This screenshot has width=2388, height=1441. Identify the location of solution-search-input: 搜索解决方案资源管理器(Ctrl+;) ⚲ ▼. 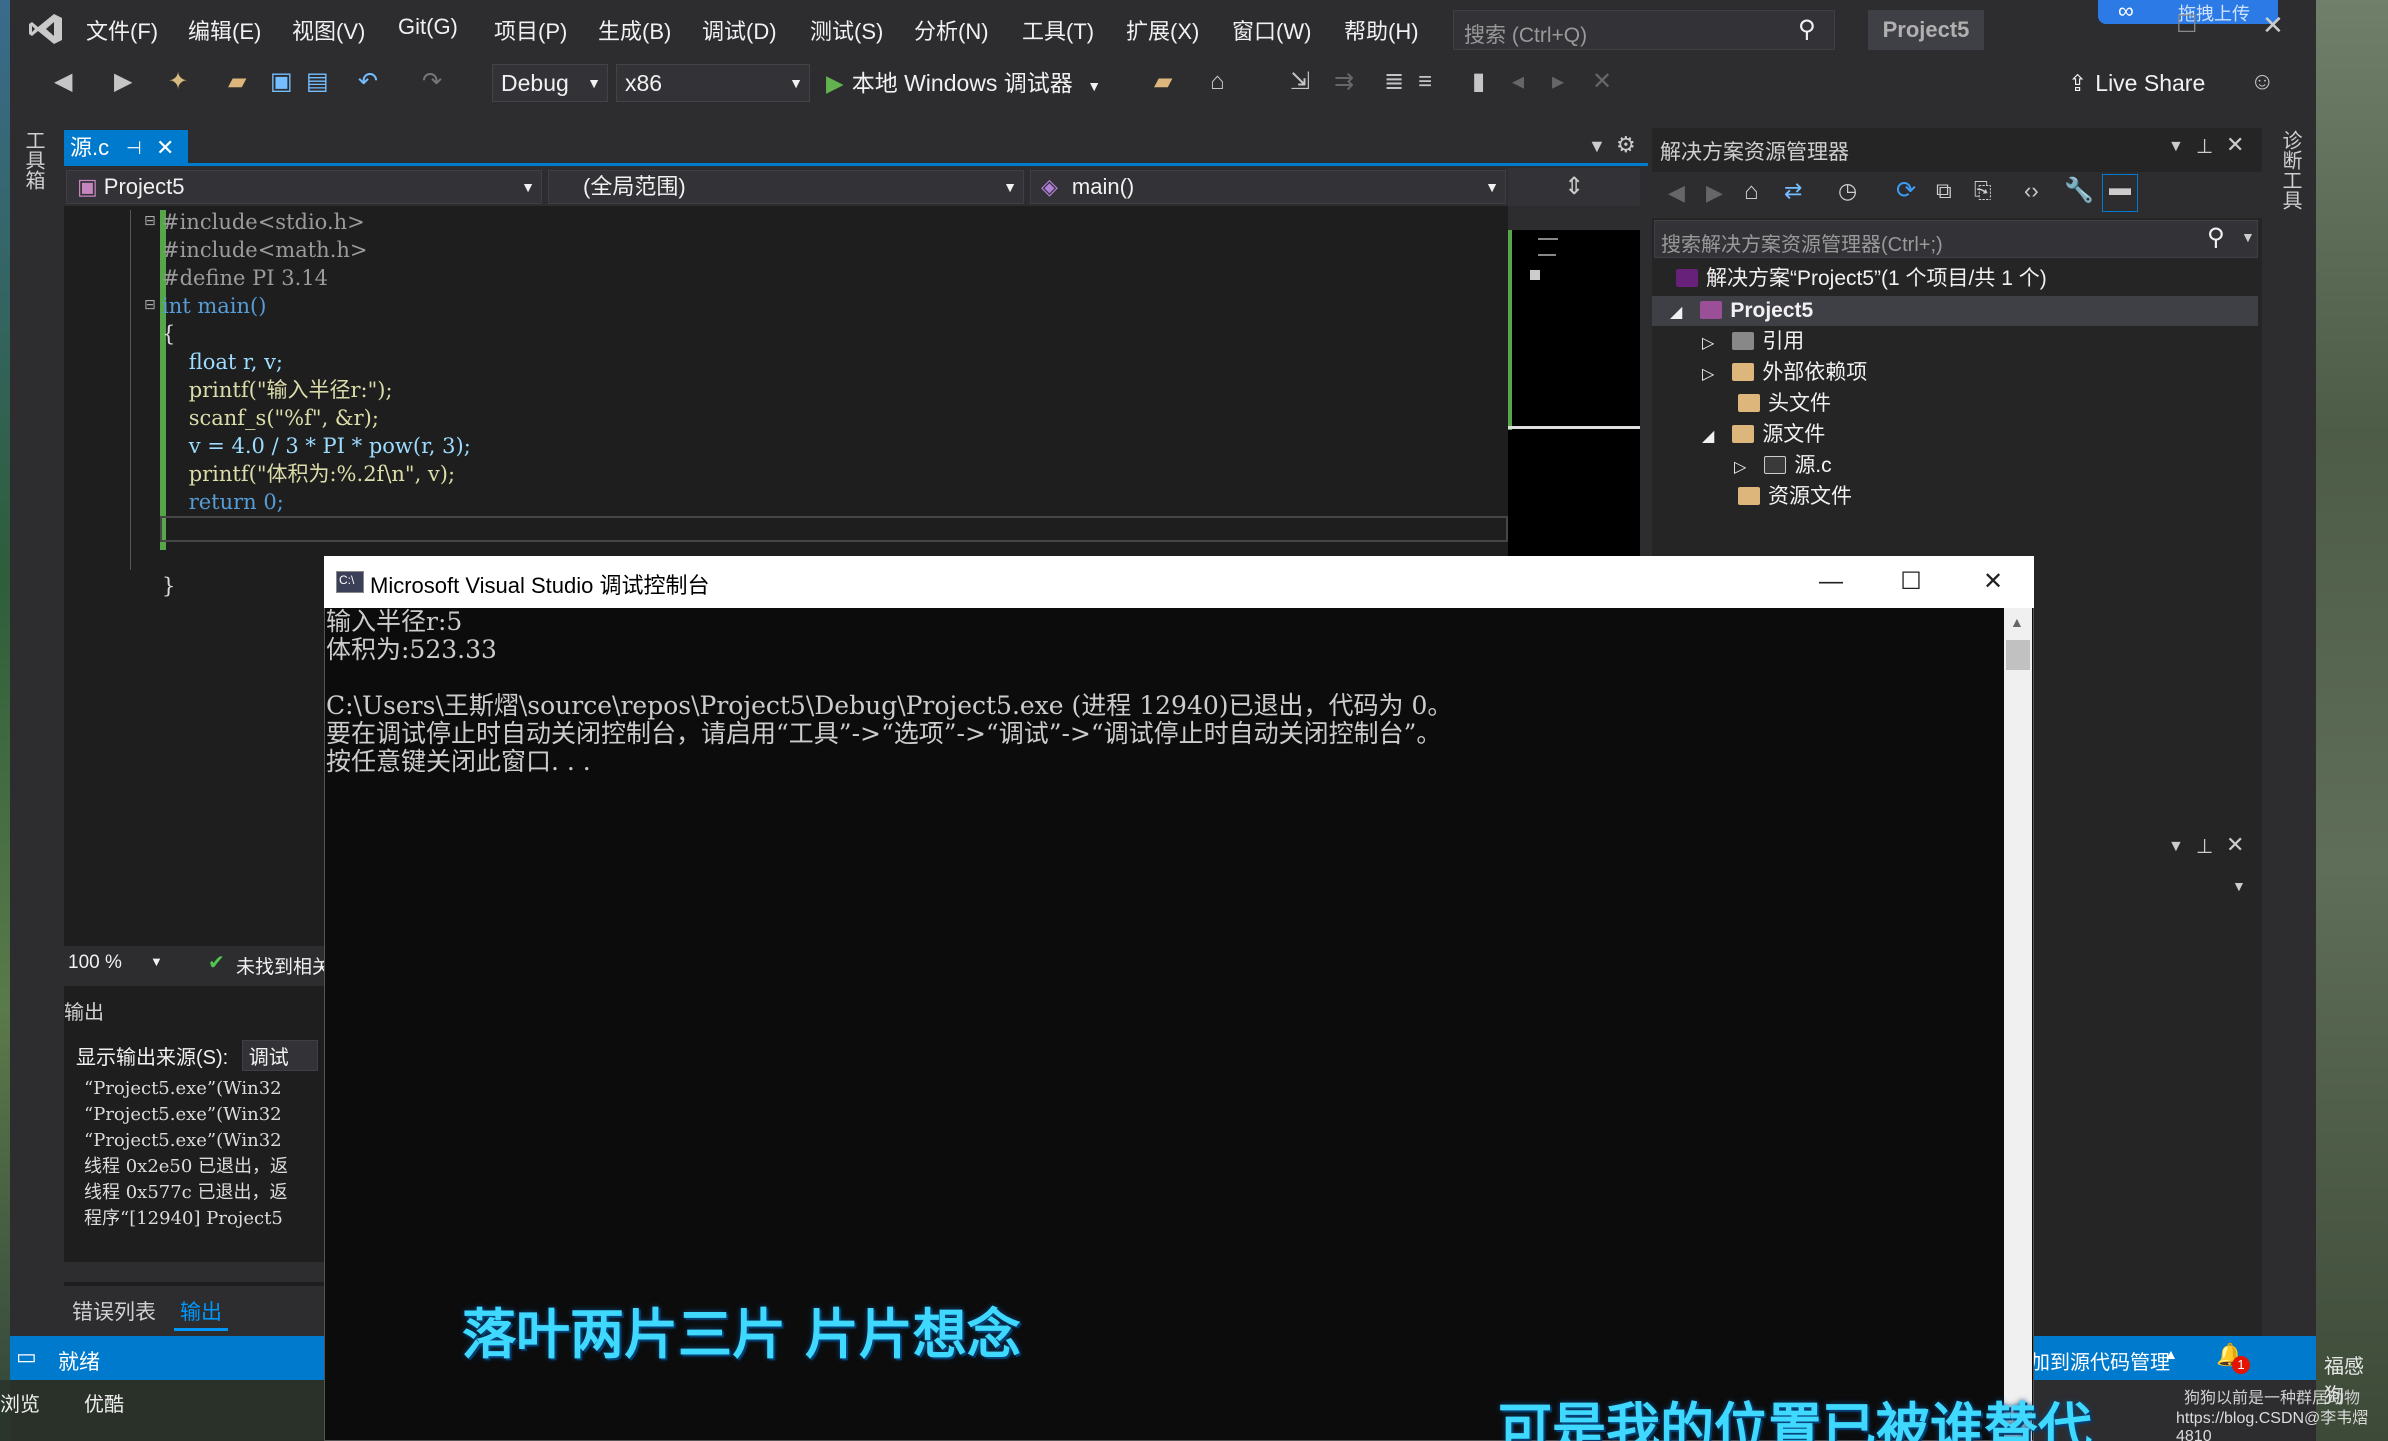
(1956, 239).